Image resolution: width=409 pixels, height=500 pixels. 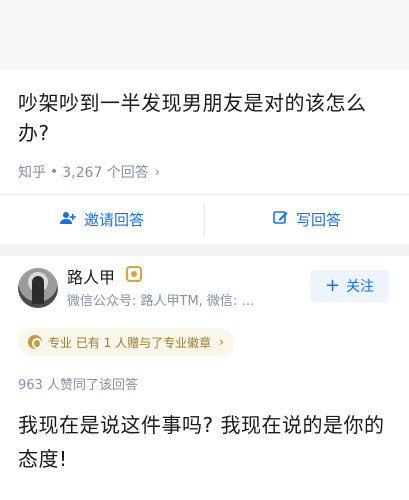 I want to click on follow-button: + 关注, so click(x=349, y=286).